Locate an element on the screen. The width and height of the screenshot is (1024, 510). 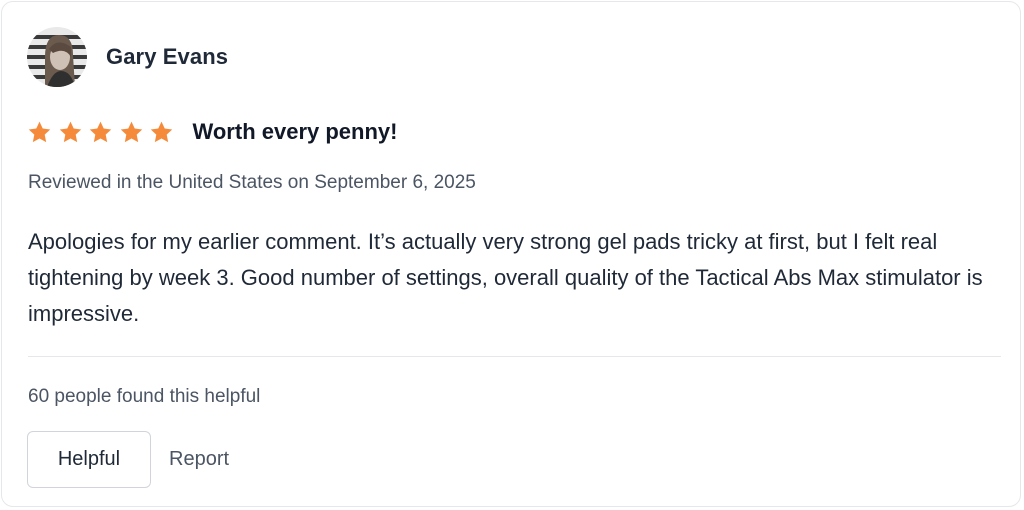
helpful-count: 60 people found this helpful is located at coordinates (144, 396).